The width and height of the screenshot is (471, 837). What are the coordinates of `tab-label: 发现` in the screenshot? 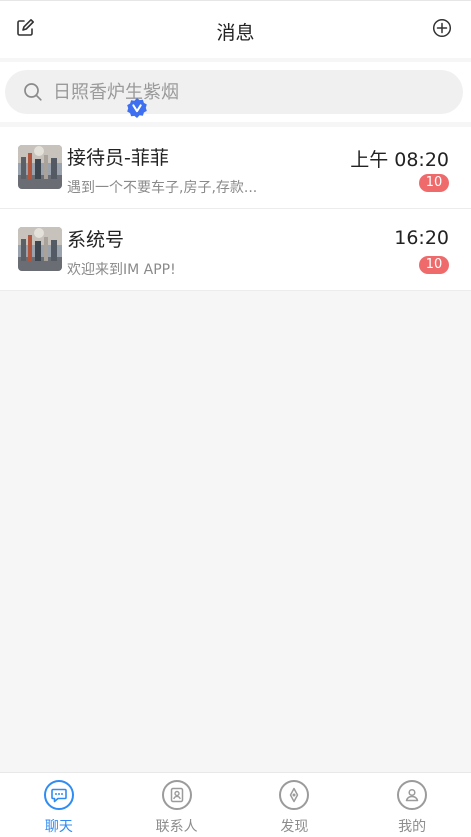 It's located at (294, 827).